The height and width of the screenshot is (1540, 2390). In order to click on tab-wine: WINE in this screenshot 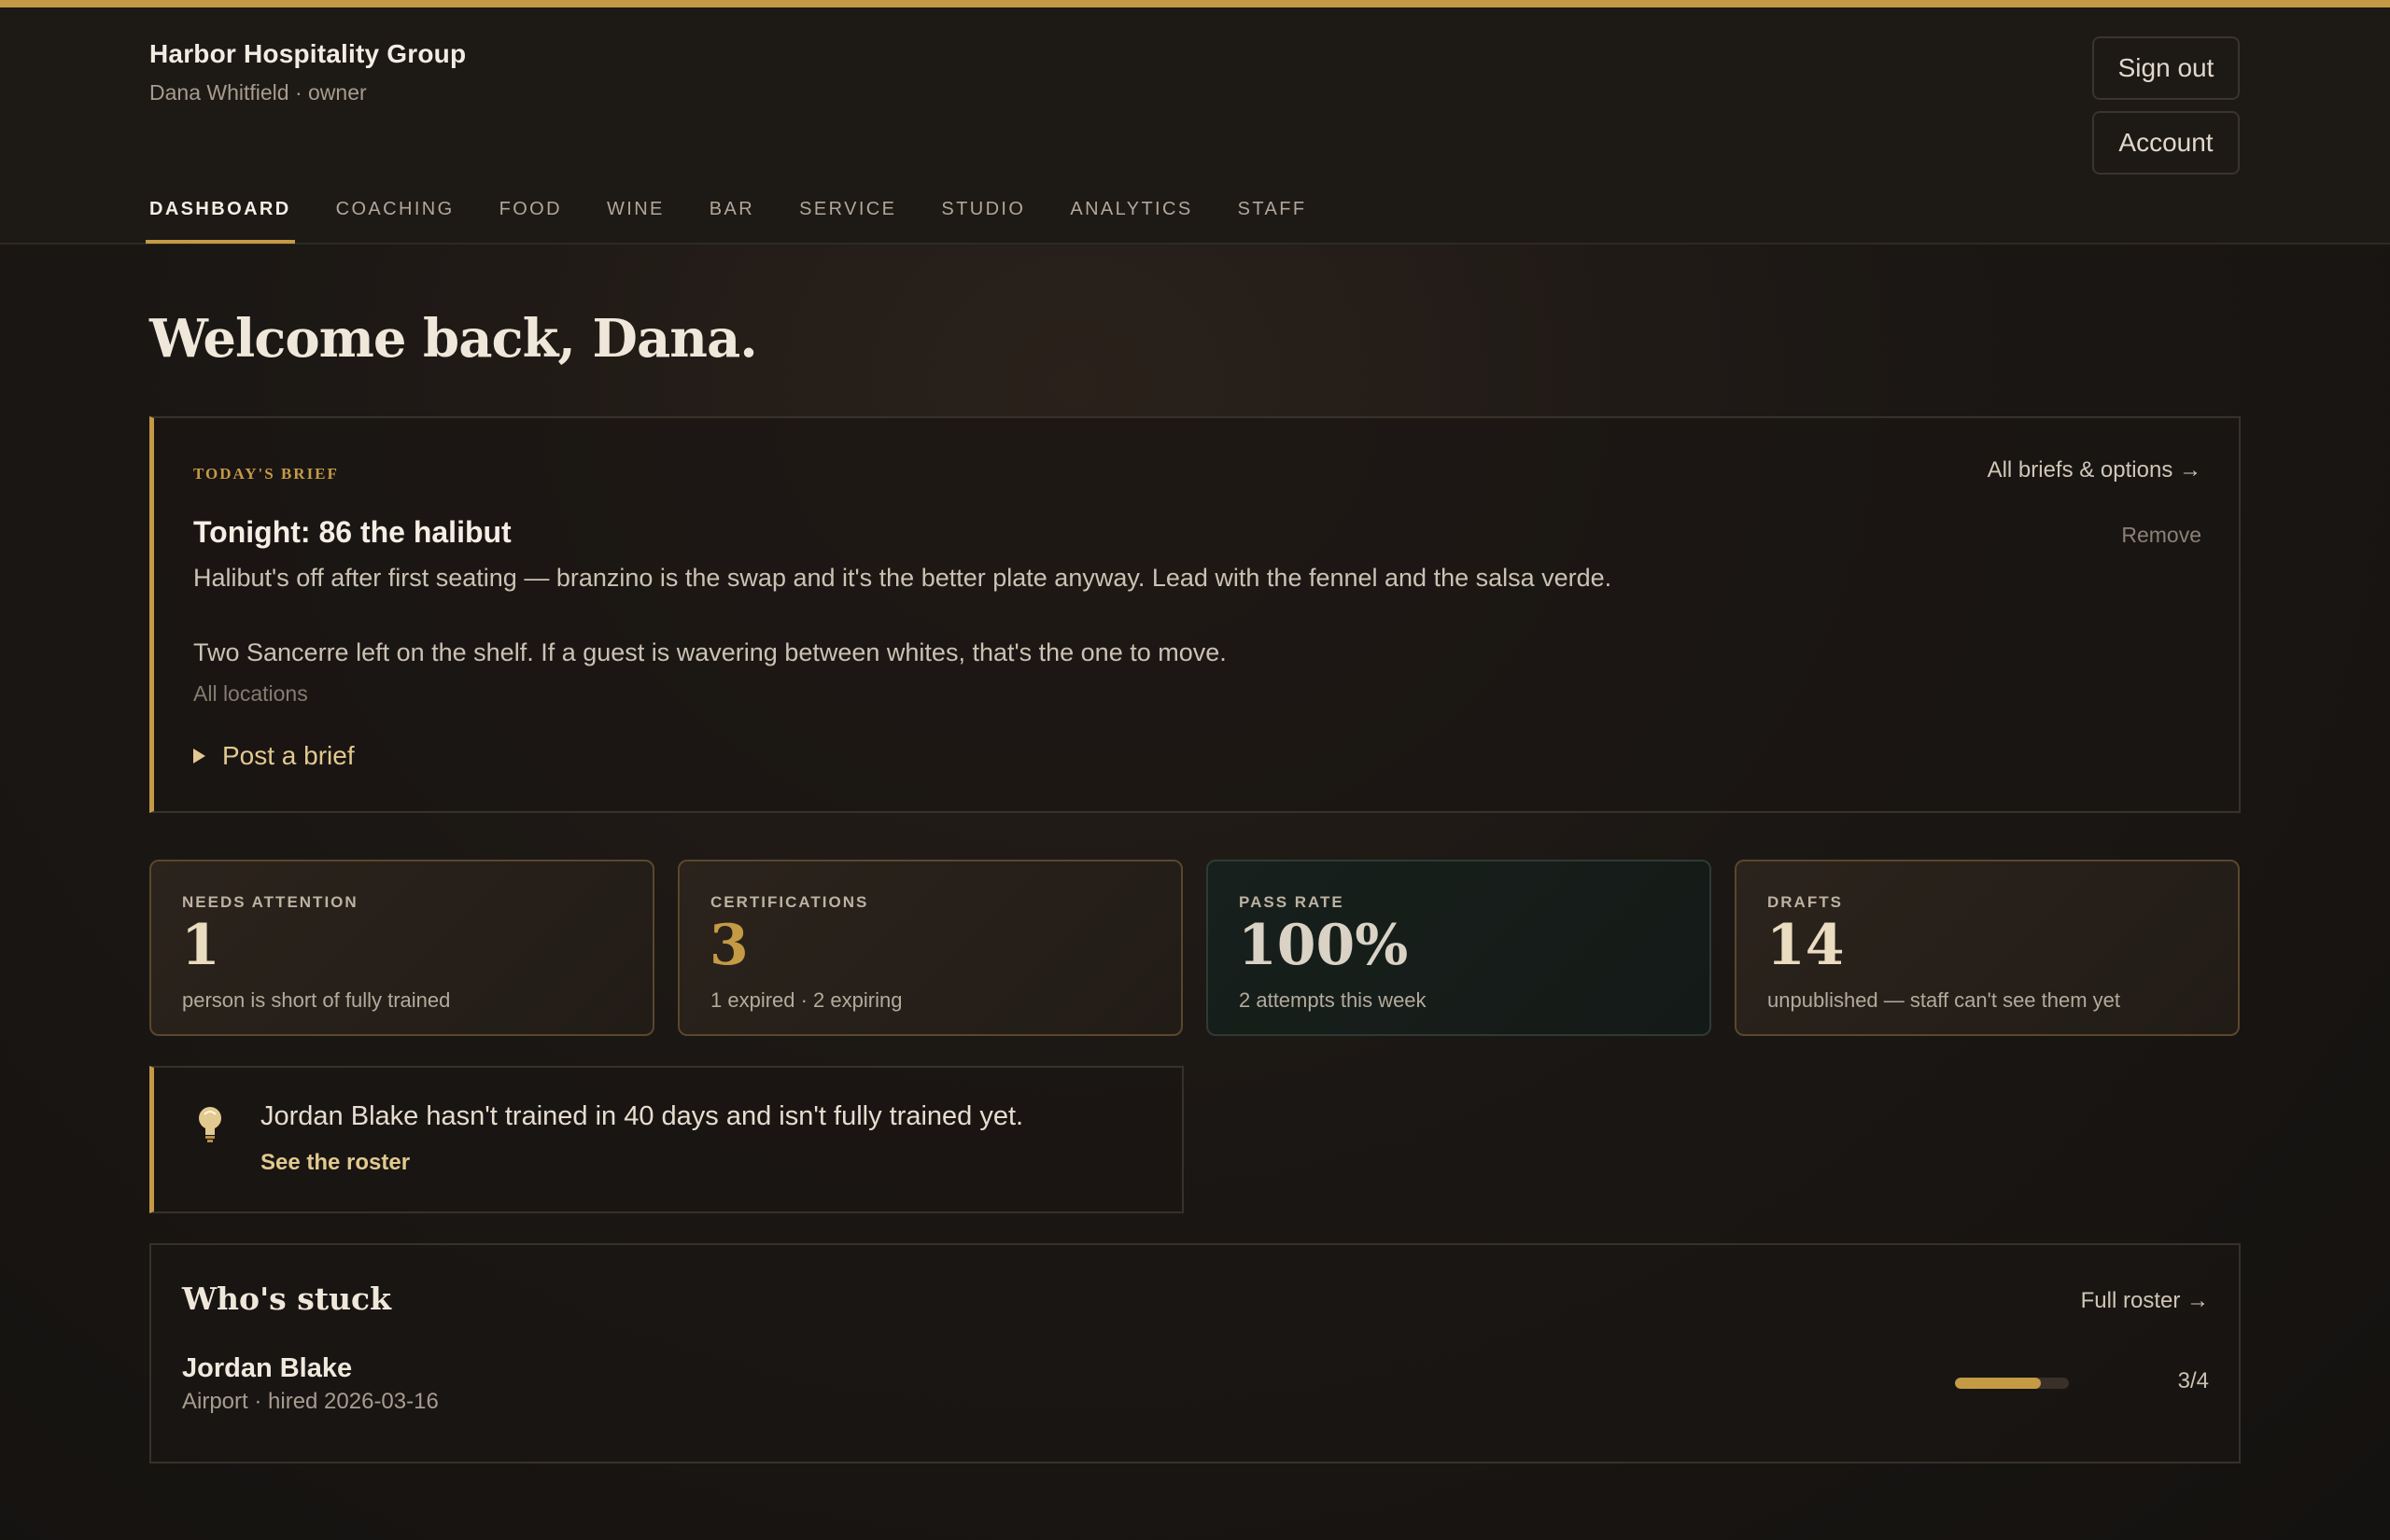, I will do `click(636, 221)`.